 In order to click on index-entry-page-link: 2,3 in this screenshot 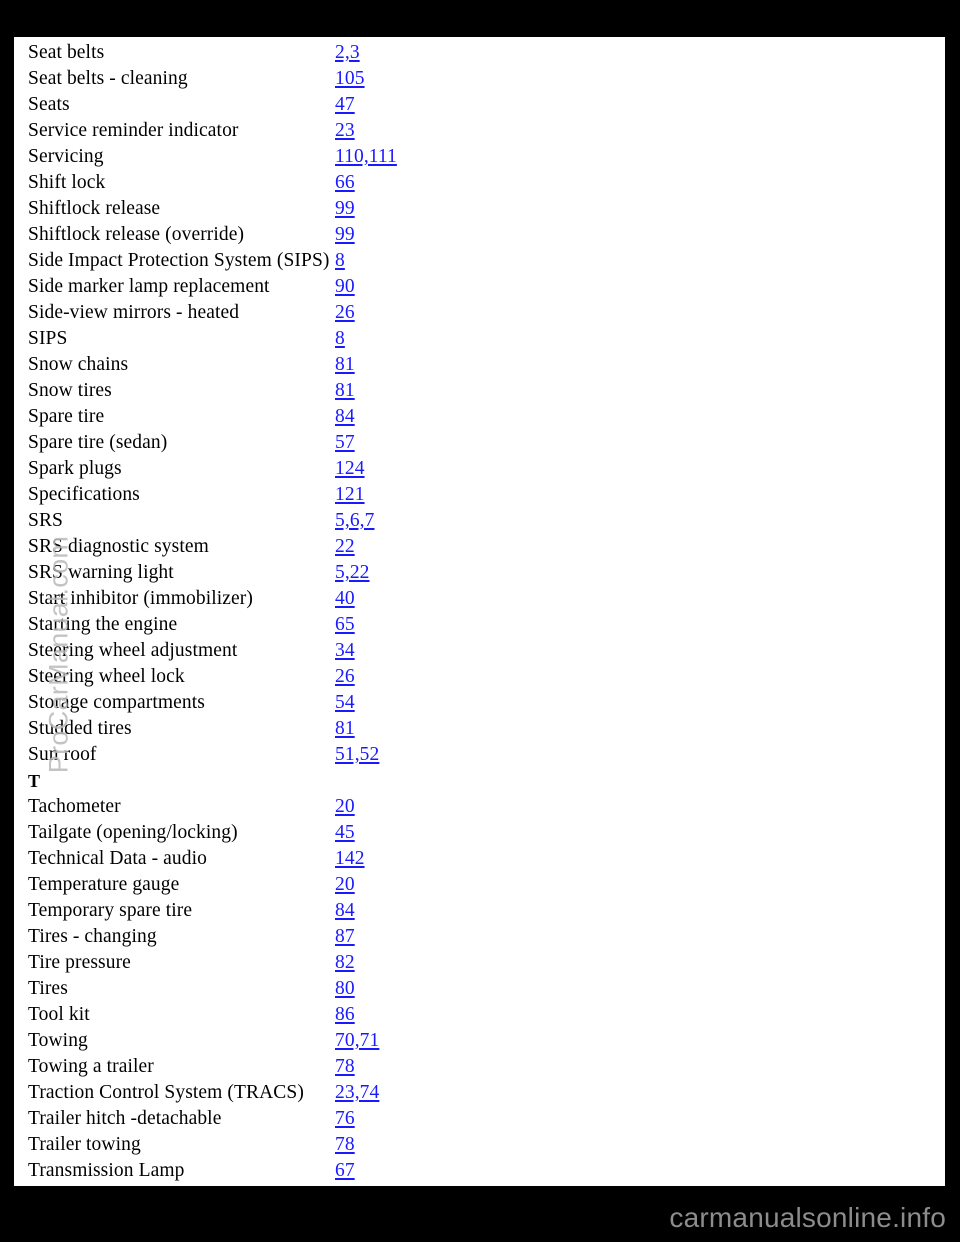, I will do `click(347, 53)`.